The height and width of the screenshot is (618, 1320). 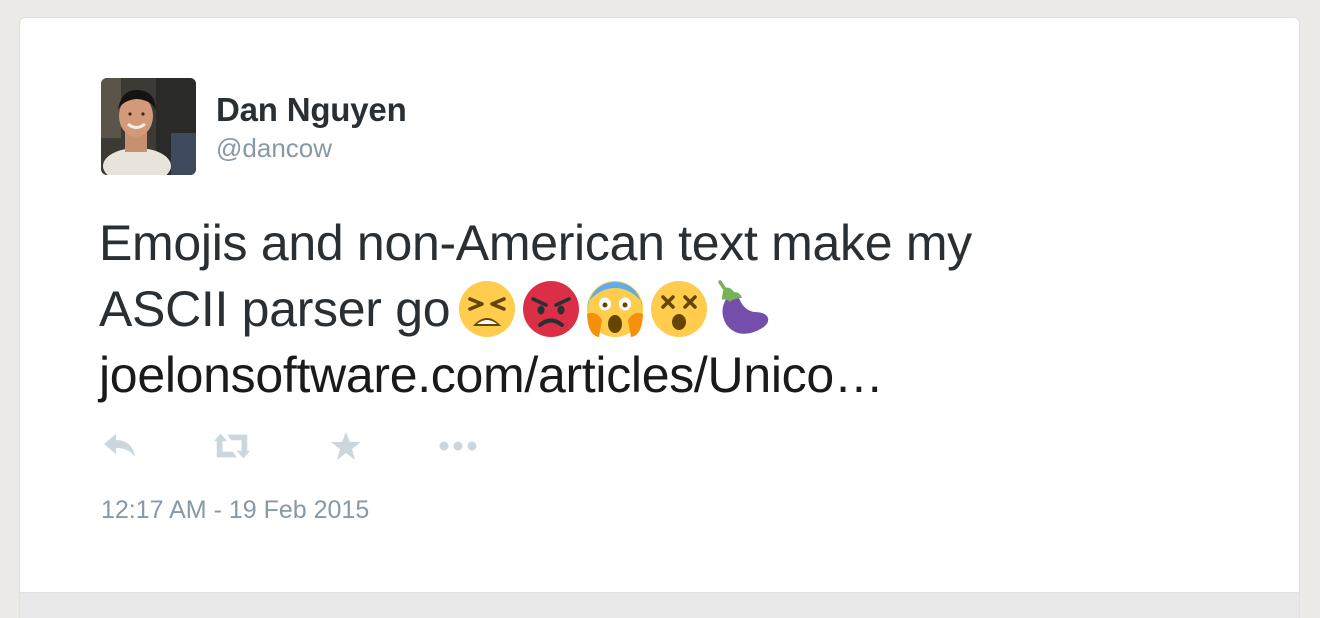 I want to click on more-icon, so click(x=458, y=446).